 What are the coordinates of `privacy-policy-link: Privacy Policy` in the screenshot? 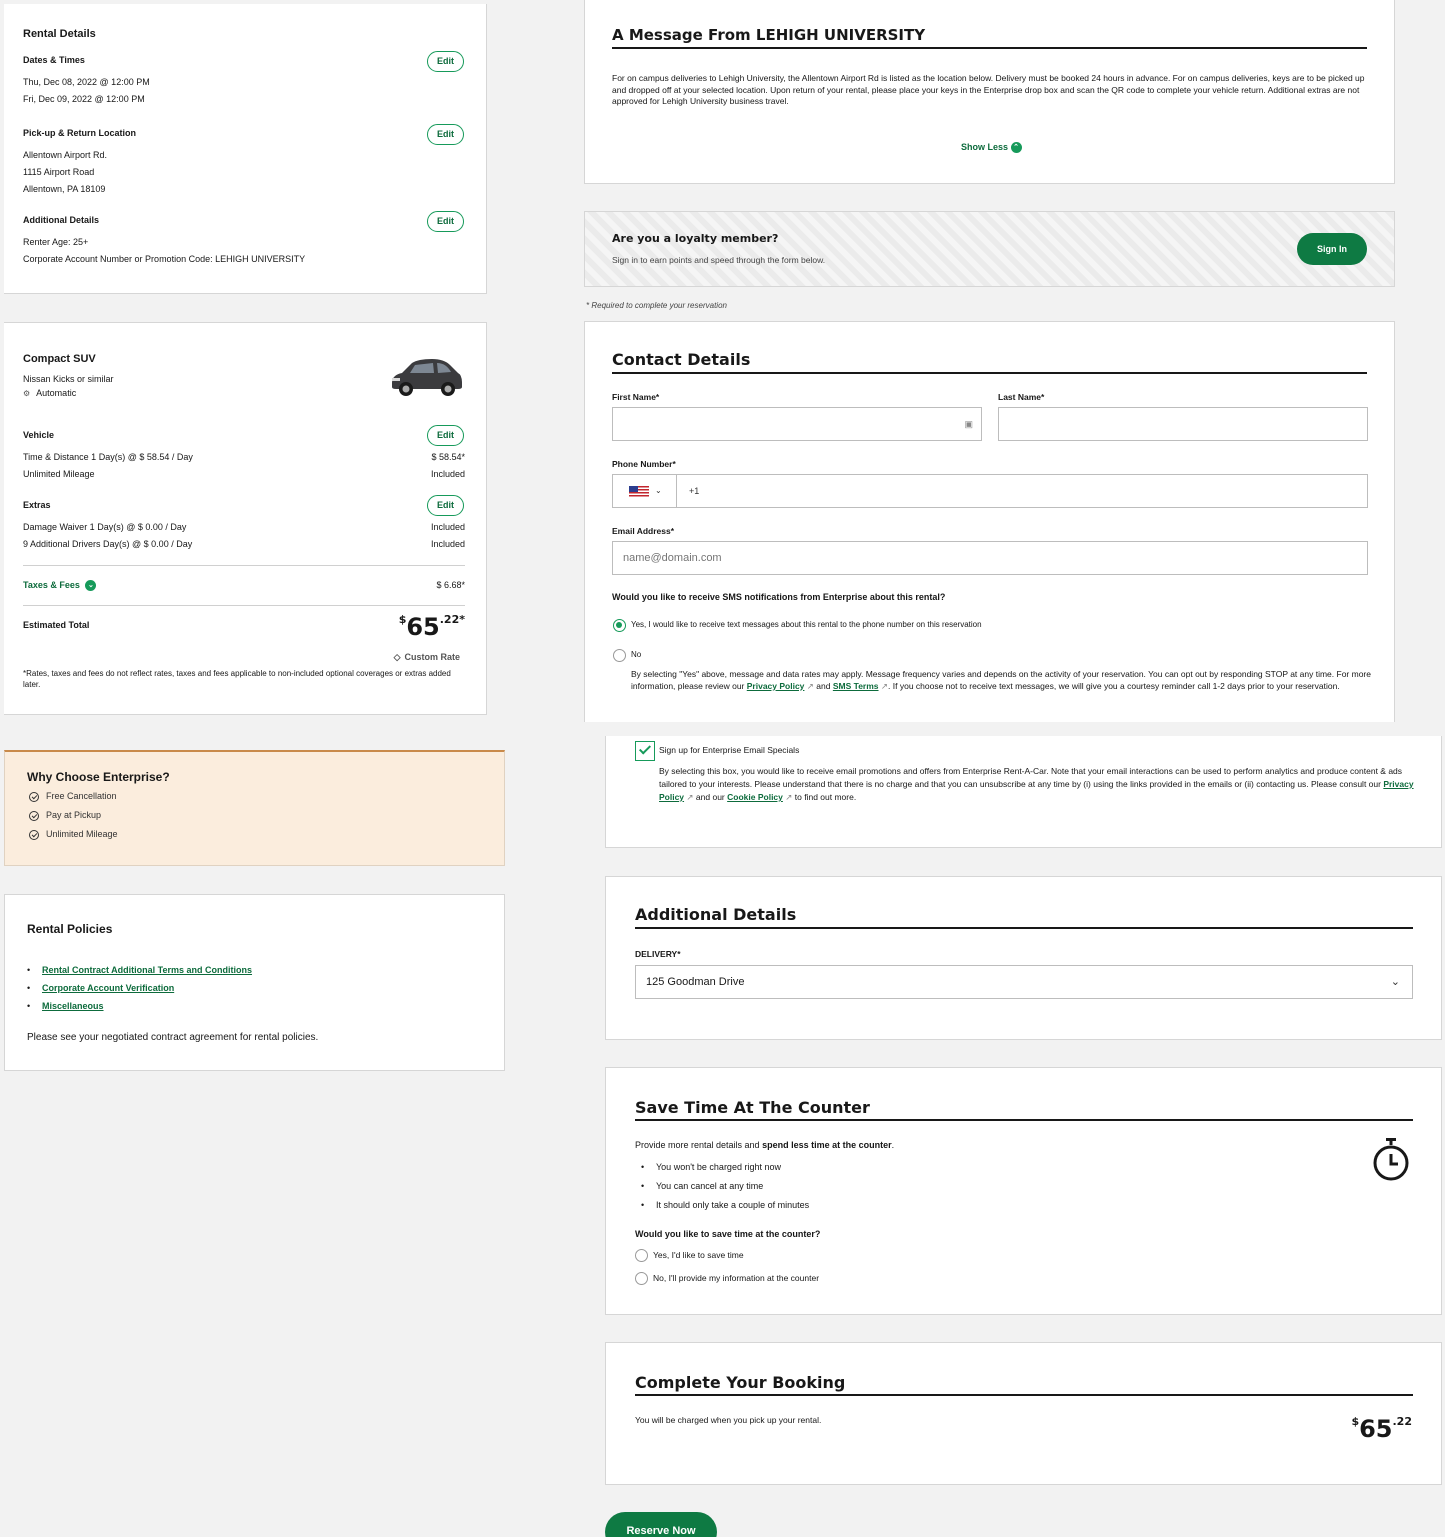 It's located at (776, 686).